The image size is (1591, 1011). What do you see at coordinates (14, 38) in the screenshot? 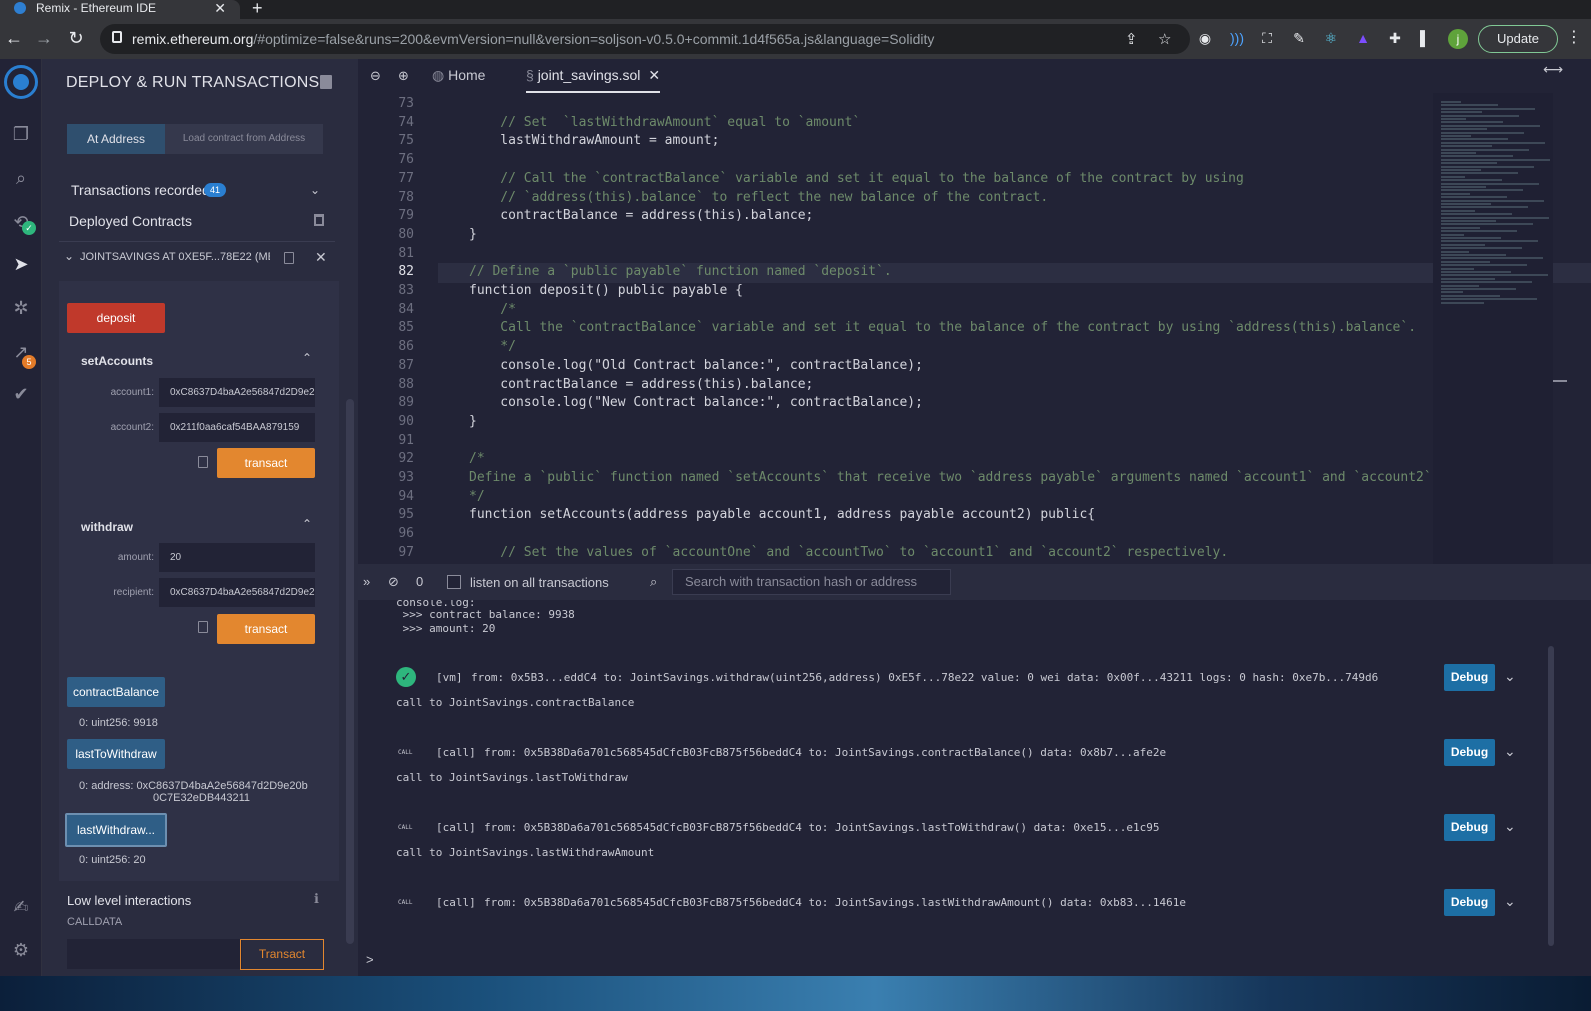
I see `back-icon: ←` at bounding box center [14, 38].